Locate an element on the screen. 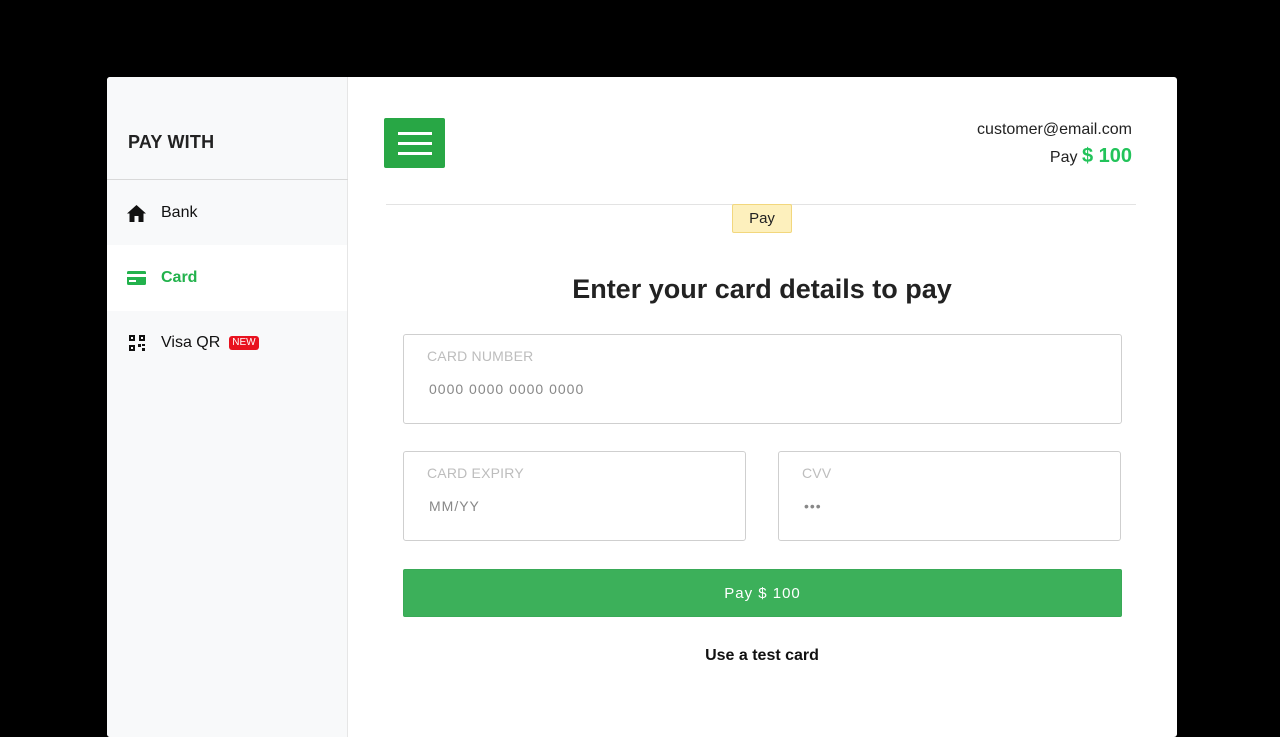 The image size is (1280, 737). pay-amount-row: Pay $ 100 is located at coordinates (1054, 156).